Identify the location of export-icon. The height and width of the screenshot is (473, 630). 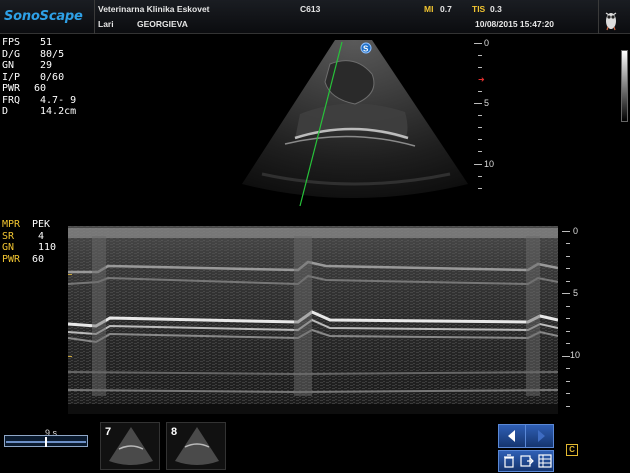
(527, 461).